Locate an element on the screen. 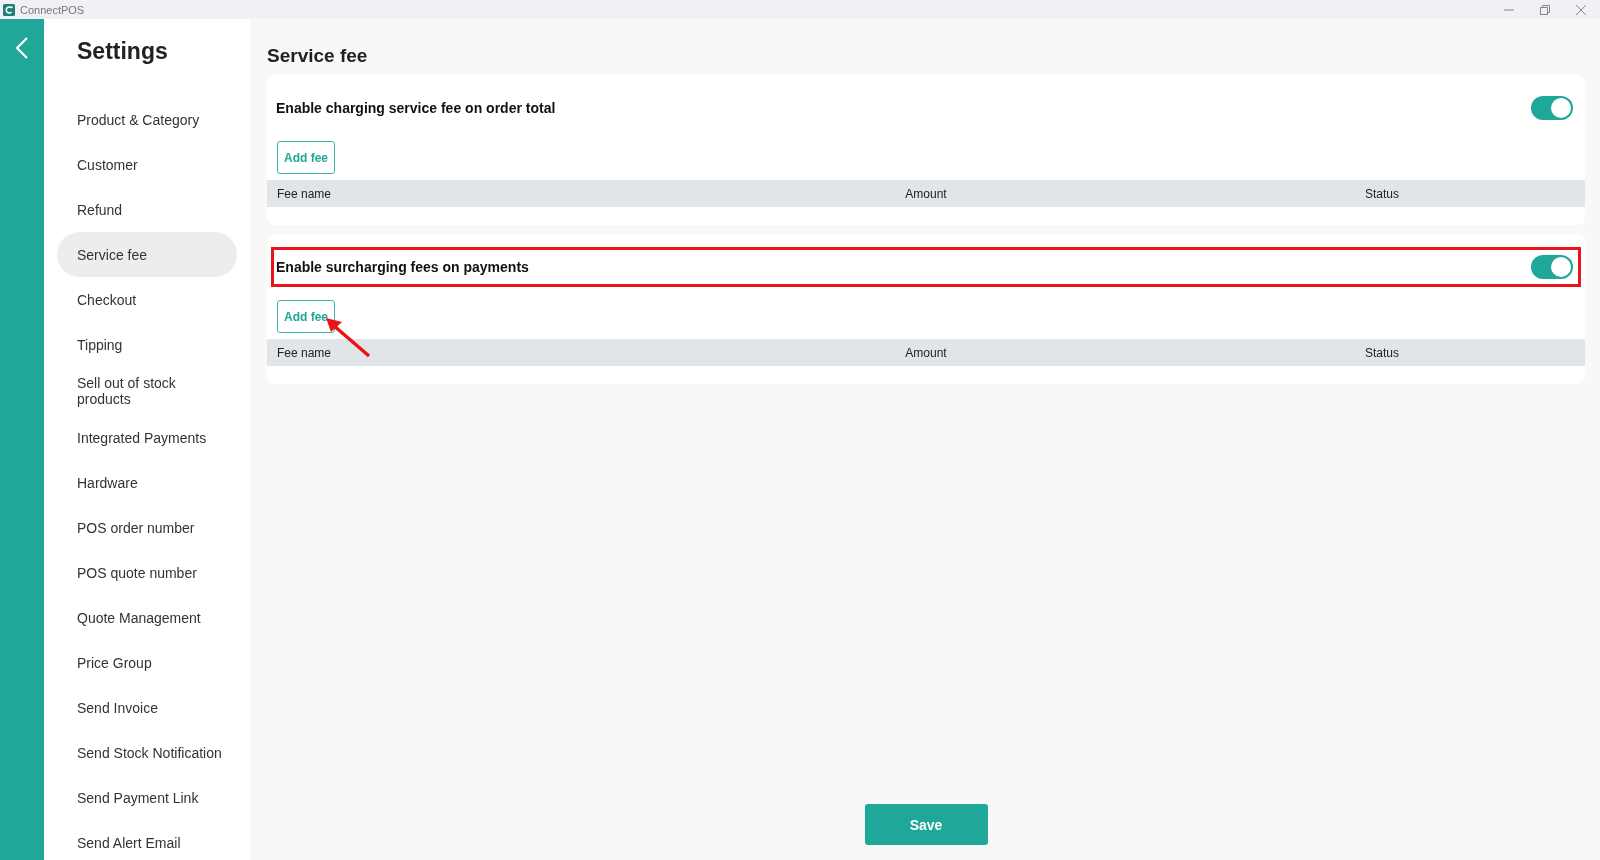 This screenshot has height=860, width=1600. sidebar-item: Send Payment Link is located at coordinates (147, 797).